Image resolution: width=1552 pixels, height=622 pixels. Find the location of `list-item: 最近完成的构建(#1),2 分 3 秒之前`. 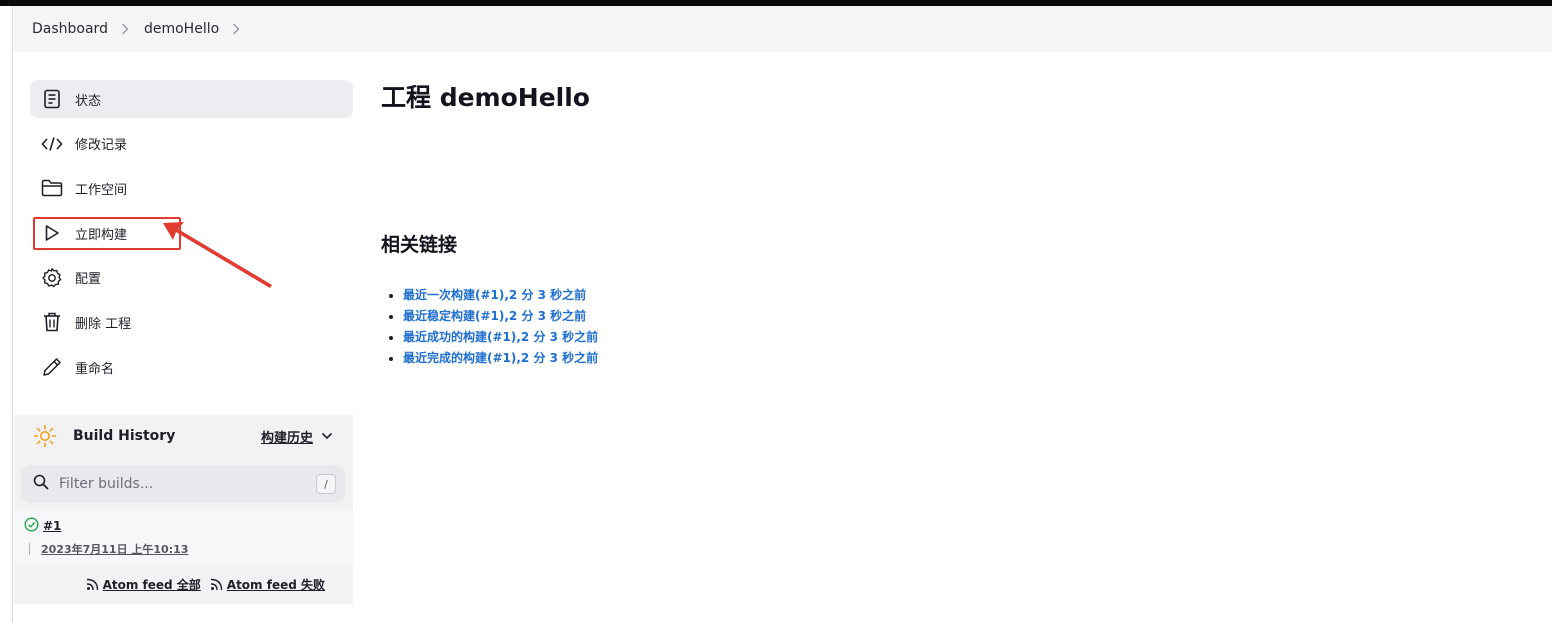

list-item: 最近完成的构建(#1),2 分 3 秒之前 is located at coordinates (500, 359).